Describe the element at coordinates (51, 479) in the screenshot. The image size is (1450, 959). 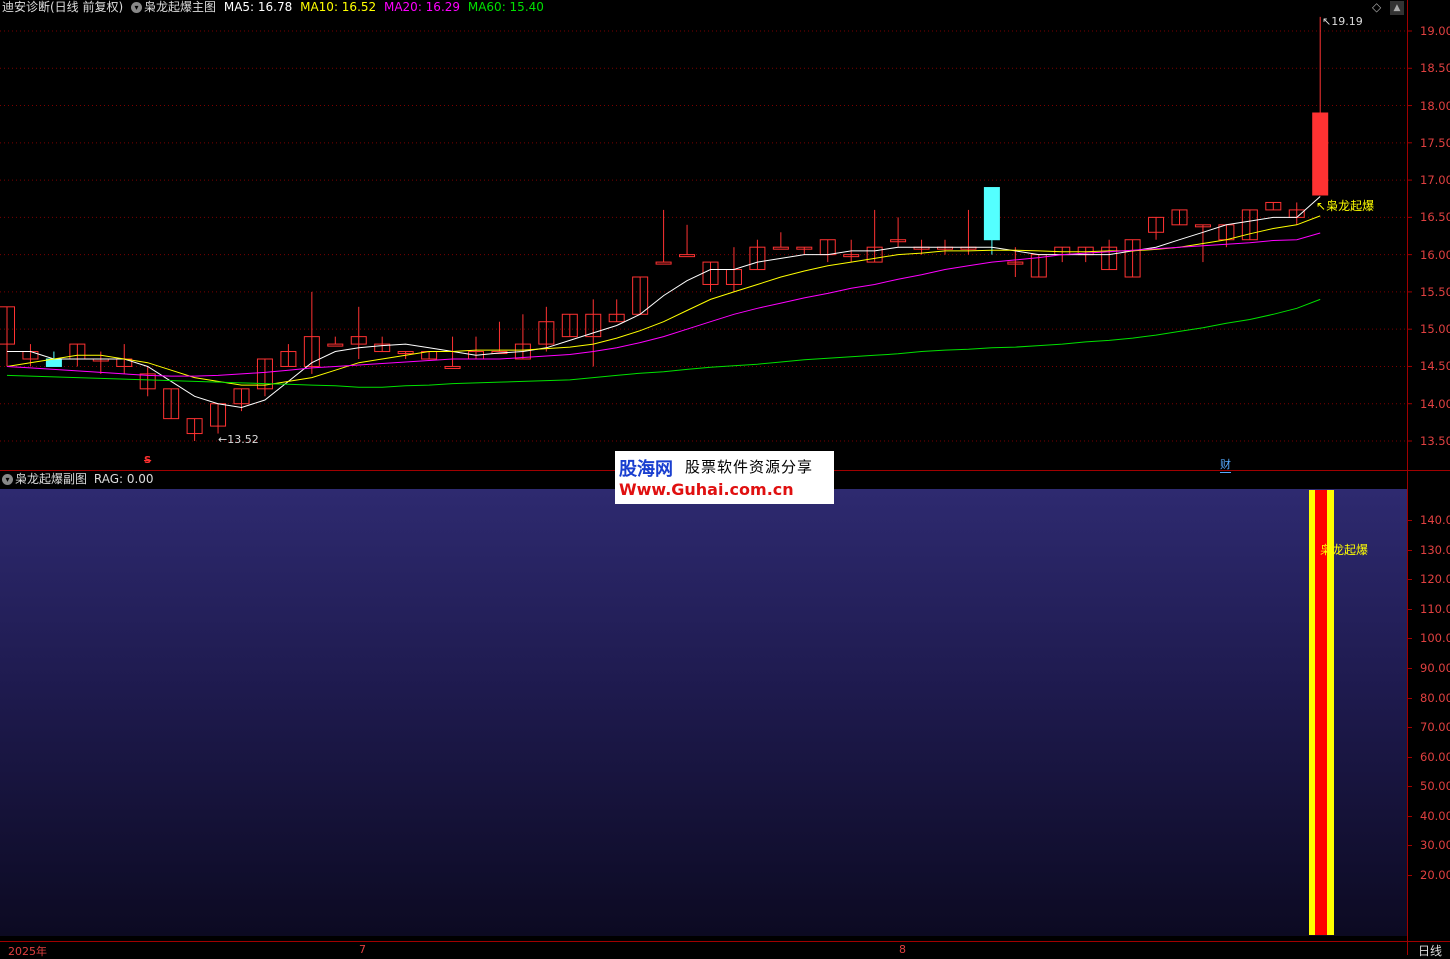
I see `sub-indicator-name: 枭龙起爆副图` at that location.